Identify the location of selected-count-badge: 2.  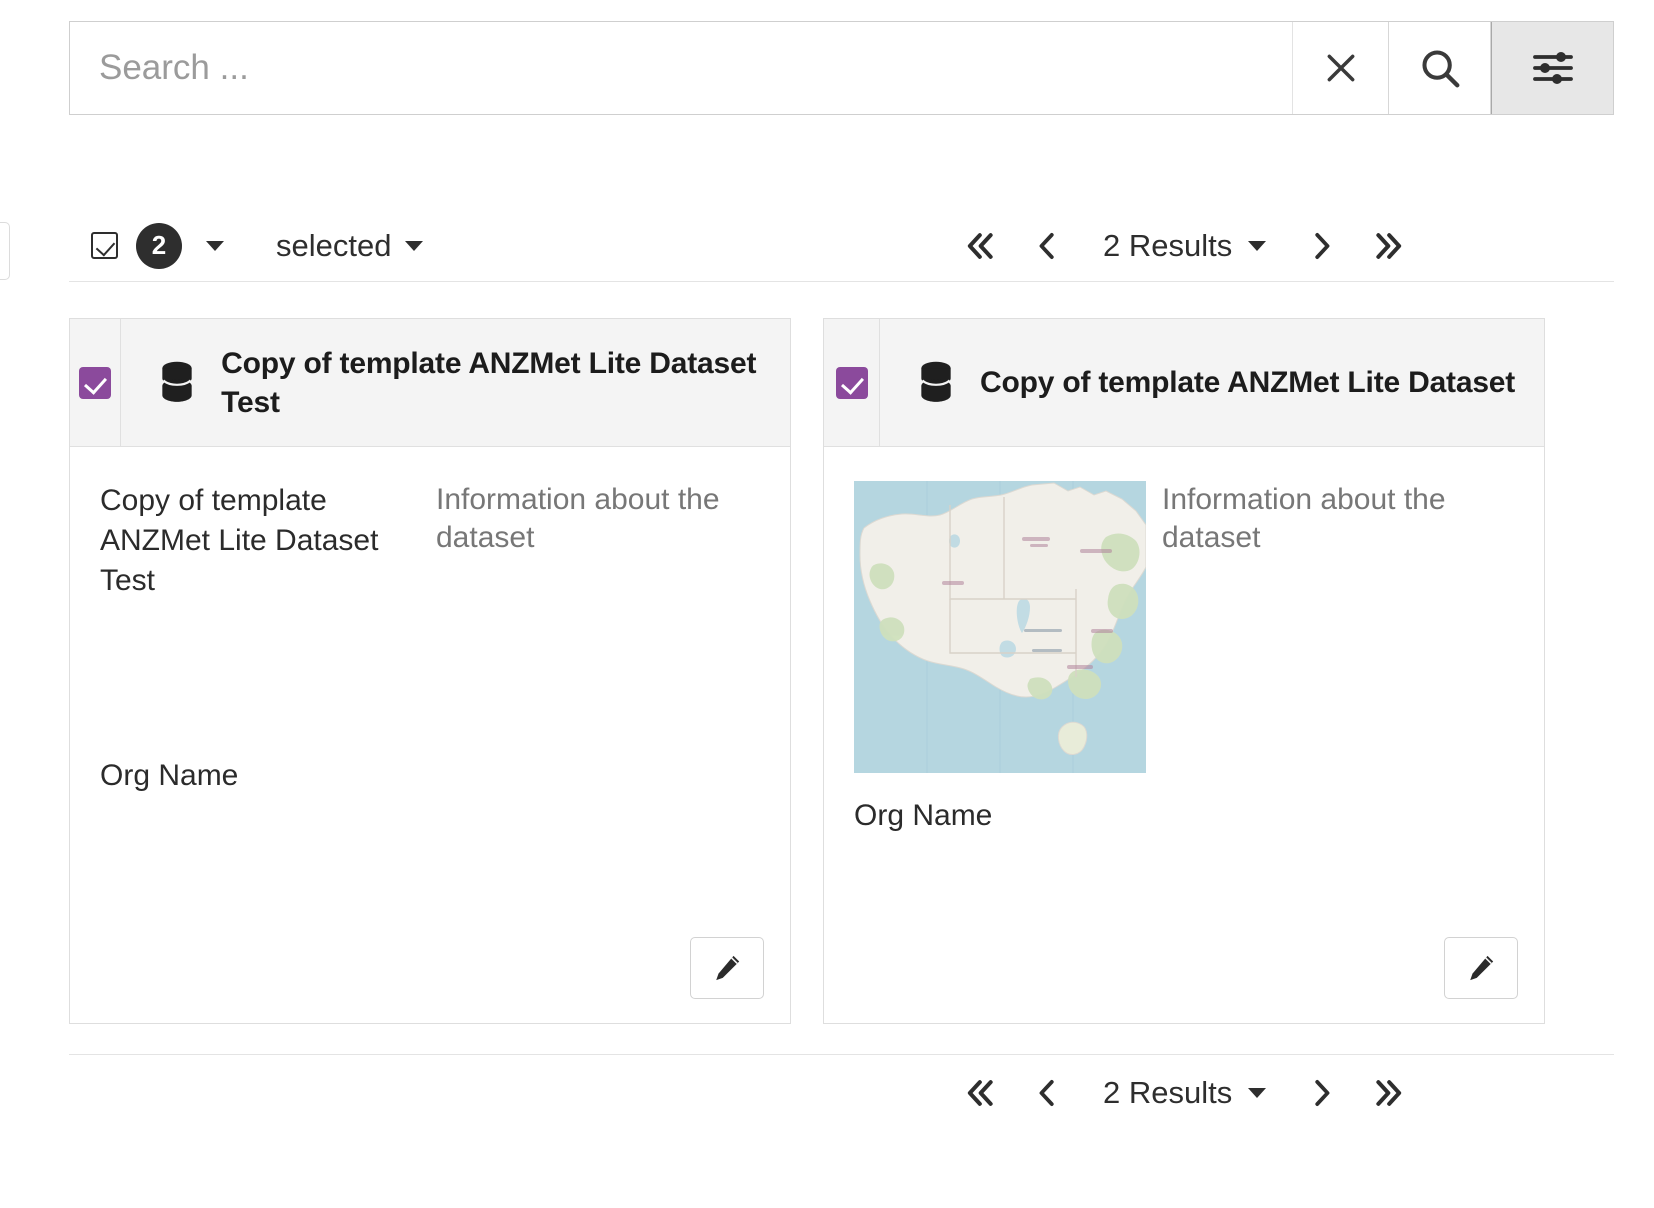
(159, 245).